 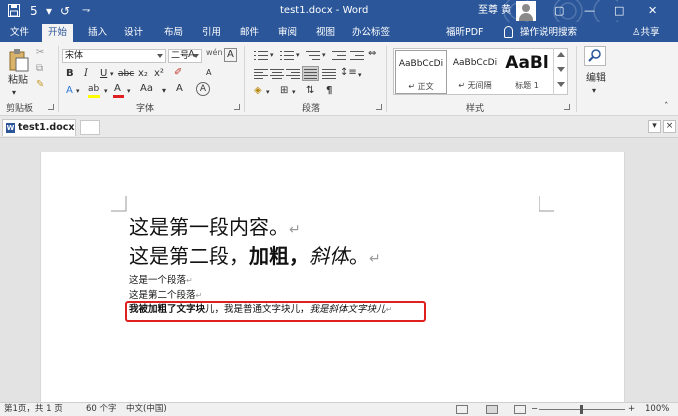 What do you see at coordinates (70, 74) in the screenshot?
I see `bold-button: B` at bounding box center [70, 74].